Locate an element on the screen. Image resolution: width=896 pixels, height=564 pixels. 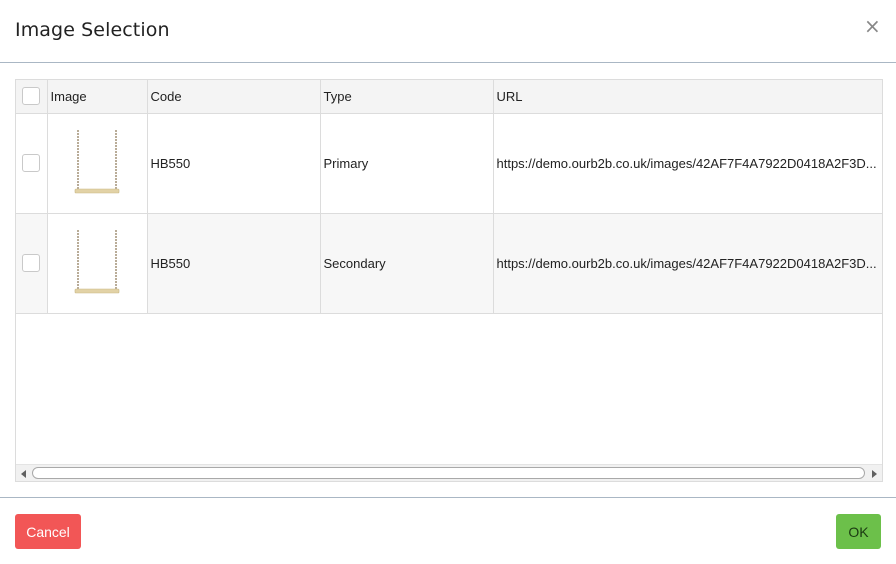
column-header-type: Type is located at coordinates (407, 97).